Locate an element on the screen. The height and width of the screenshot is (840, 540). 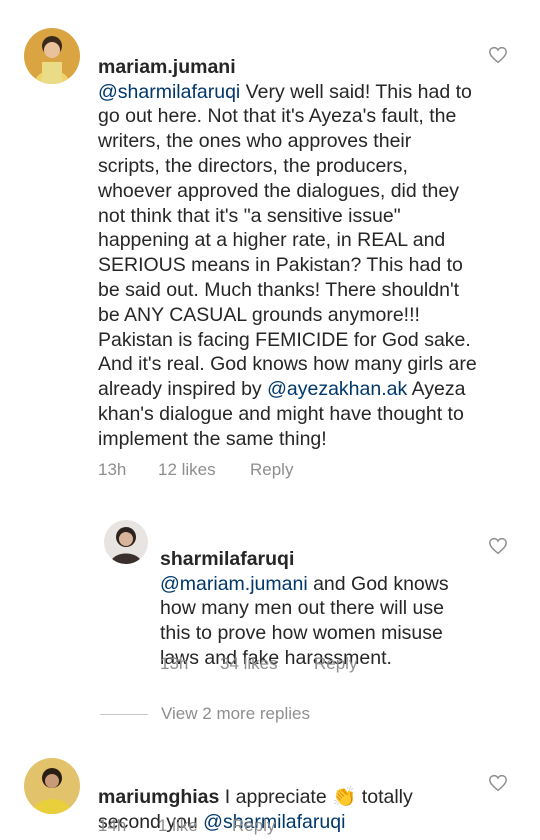
view-more-replies: View 2 more replies is located at coordinates (205, 714).